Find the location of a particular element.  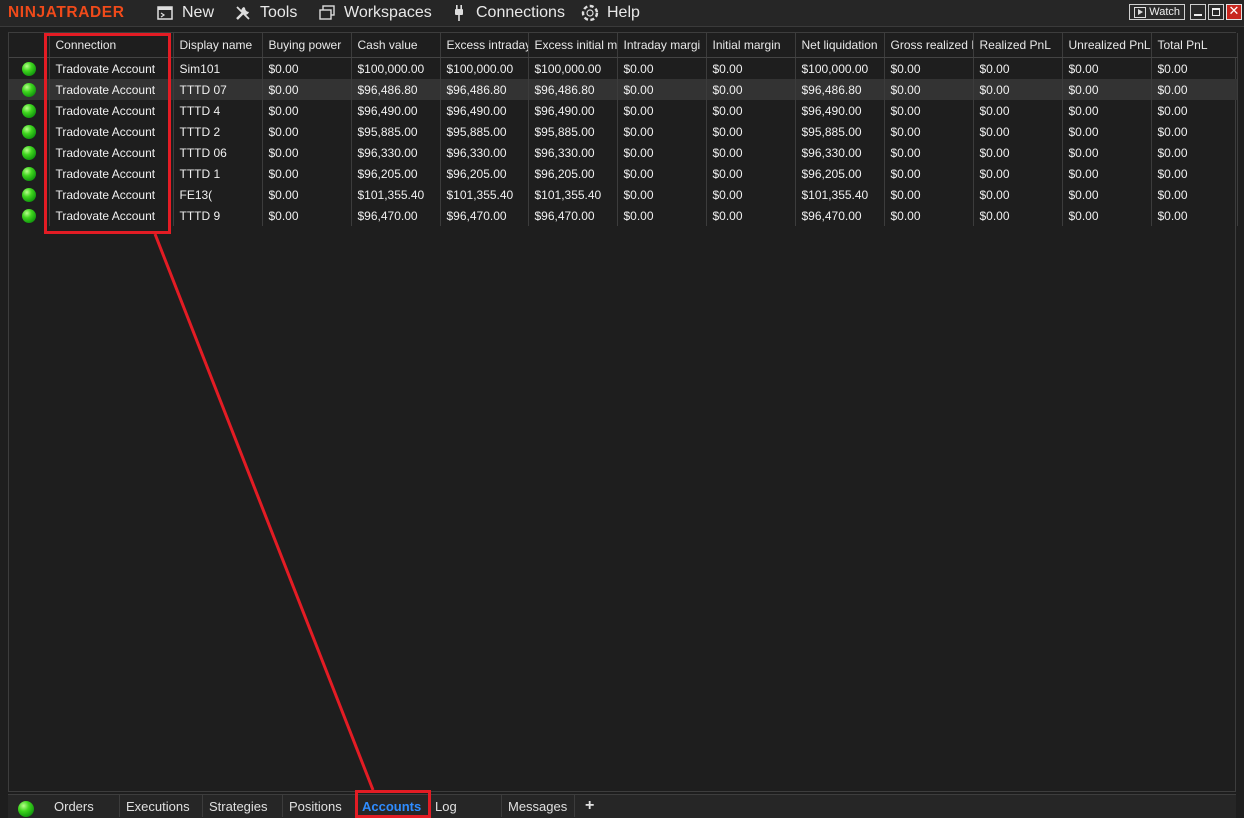

column-header: Realized PnL is located at coordinates (1018, 45).